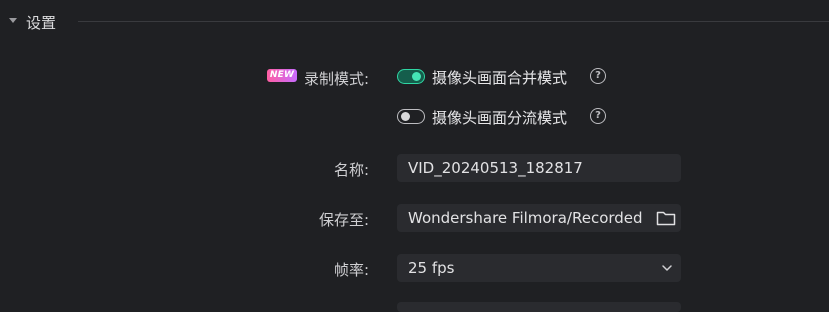  I want to click on next-field, so click(539, 307).